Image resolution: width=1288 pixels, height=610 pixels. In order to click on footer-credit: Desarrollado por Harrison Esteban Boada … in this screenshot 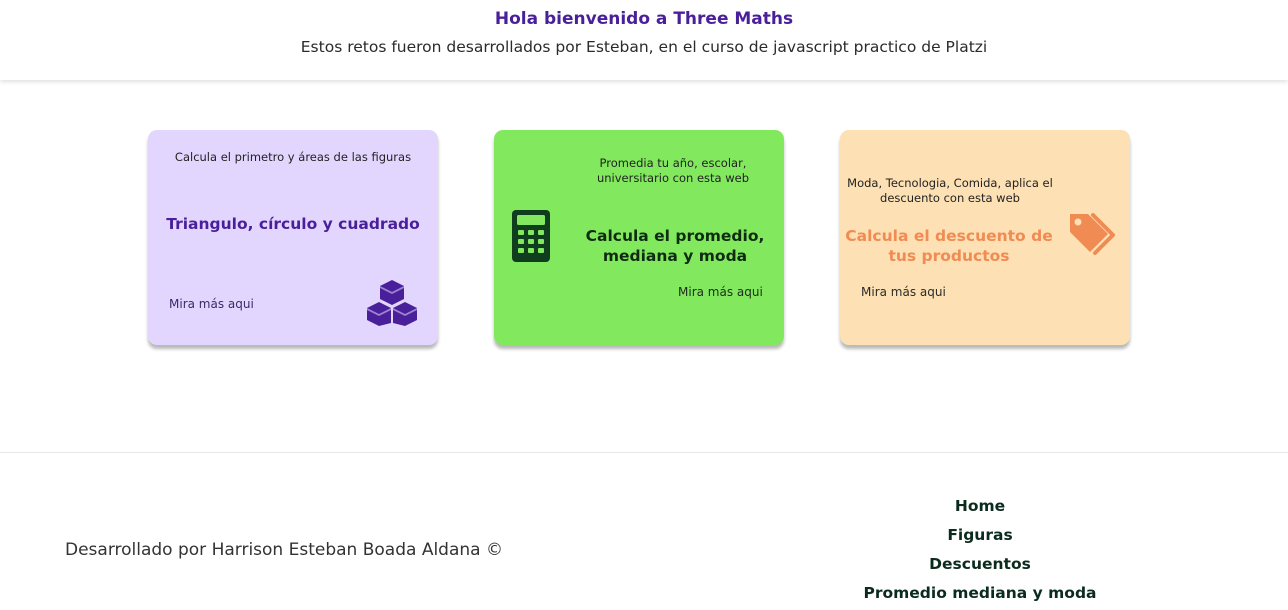, I will do `click(284, 550)`.